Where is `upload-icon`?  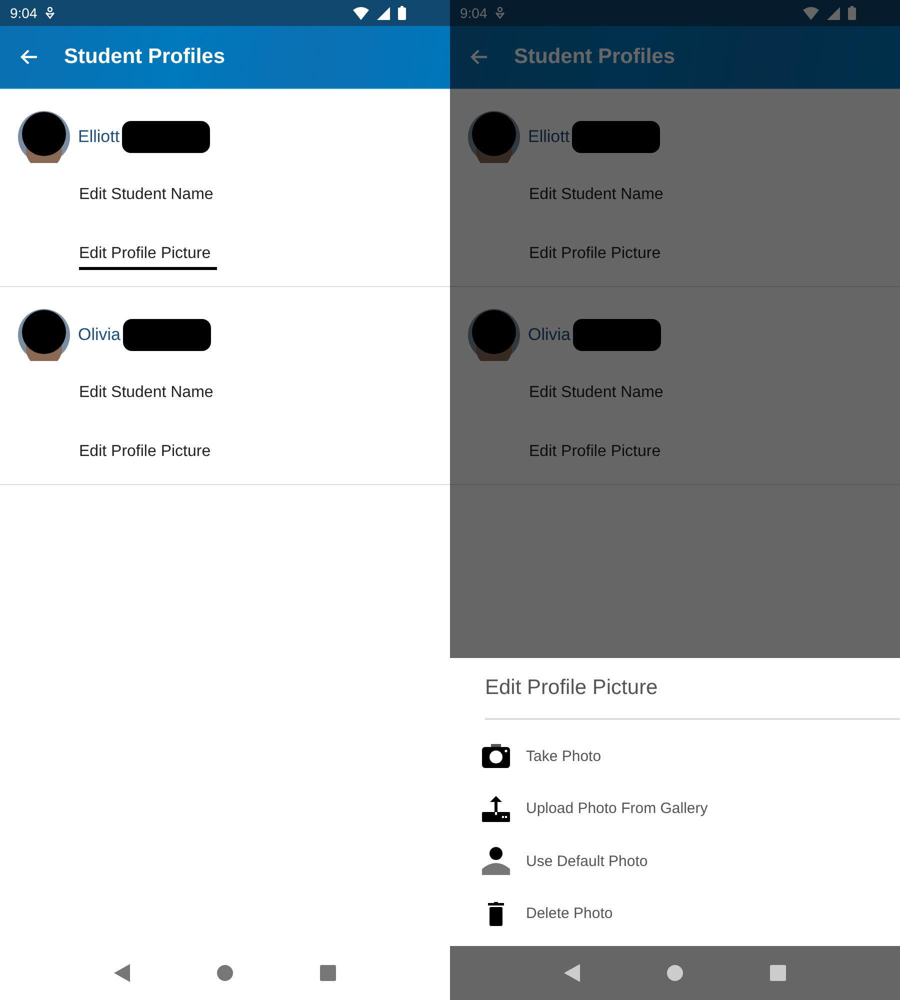
upload-icon is located at coordinates (496, 809).